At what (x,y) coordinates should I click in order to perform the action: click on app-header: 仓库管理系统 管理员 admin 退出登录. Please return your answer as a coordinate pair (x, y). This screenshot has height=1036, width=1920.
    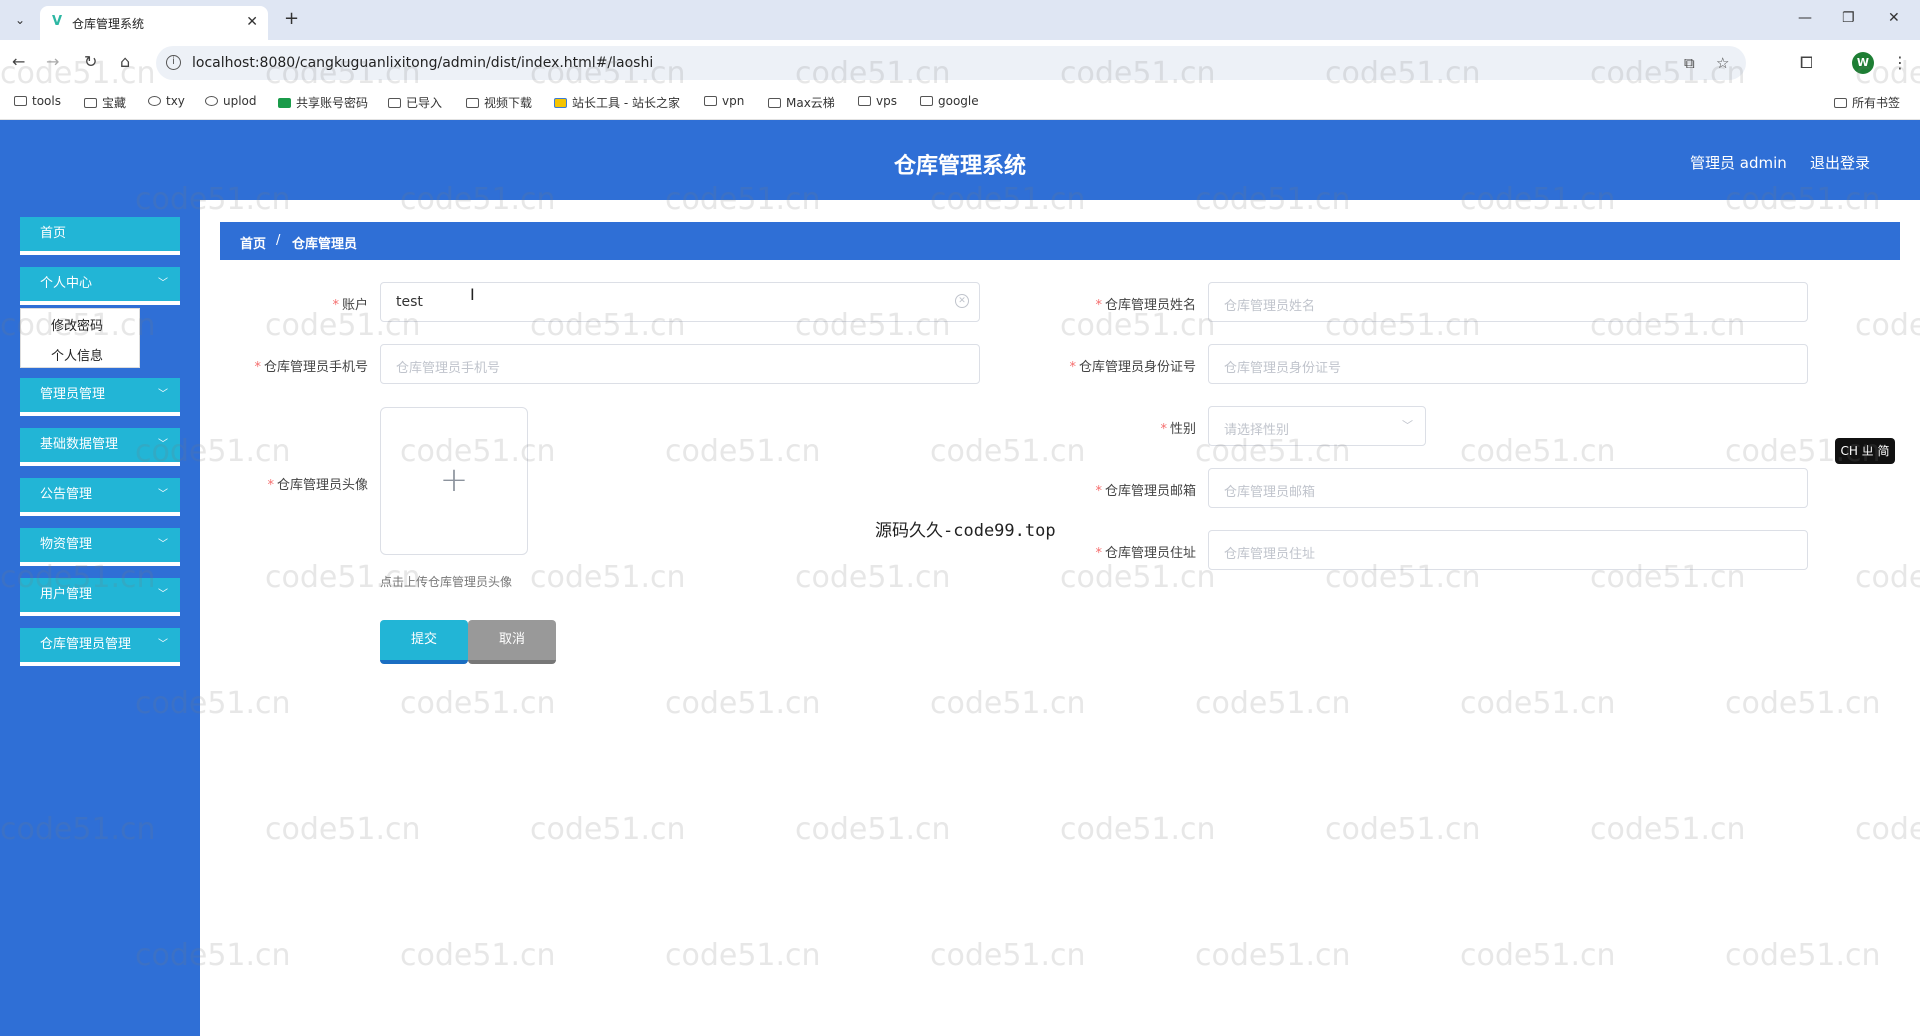
    Looking at the image, I should click on (960, 160).